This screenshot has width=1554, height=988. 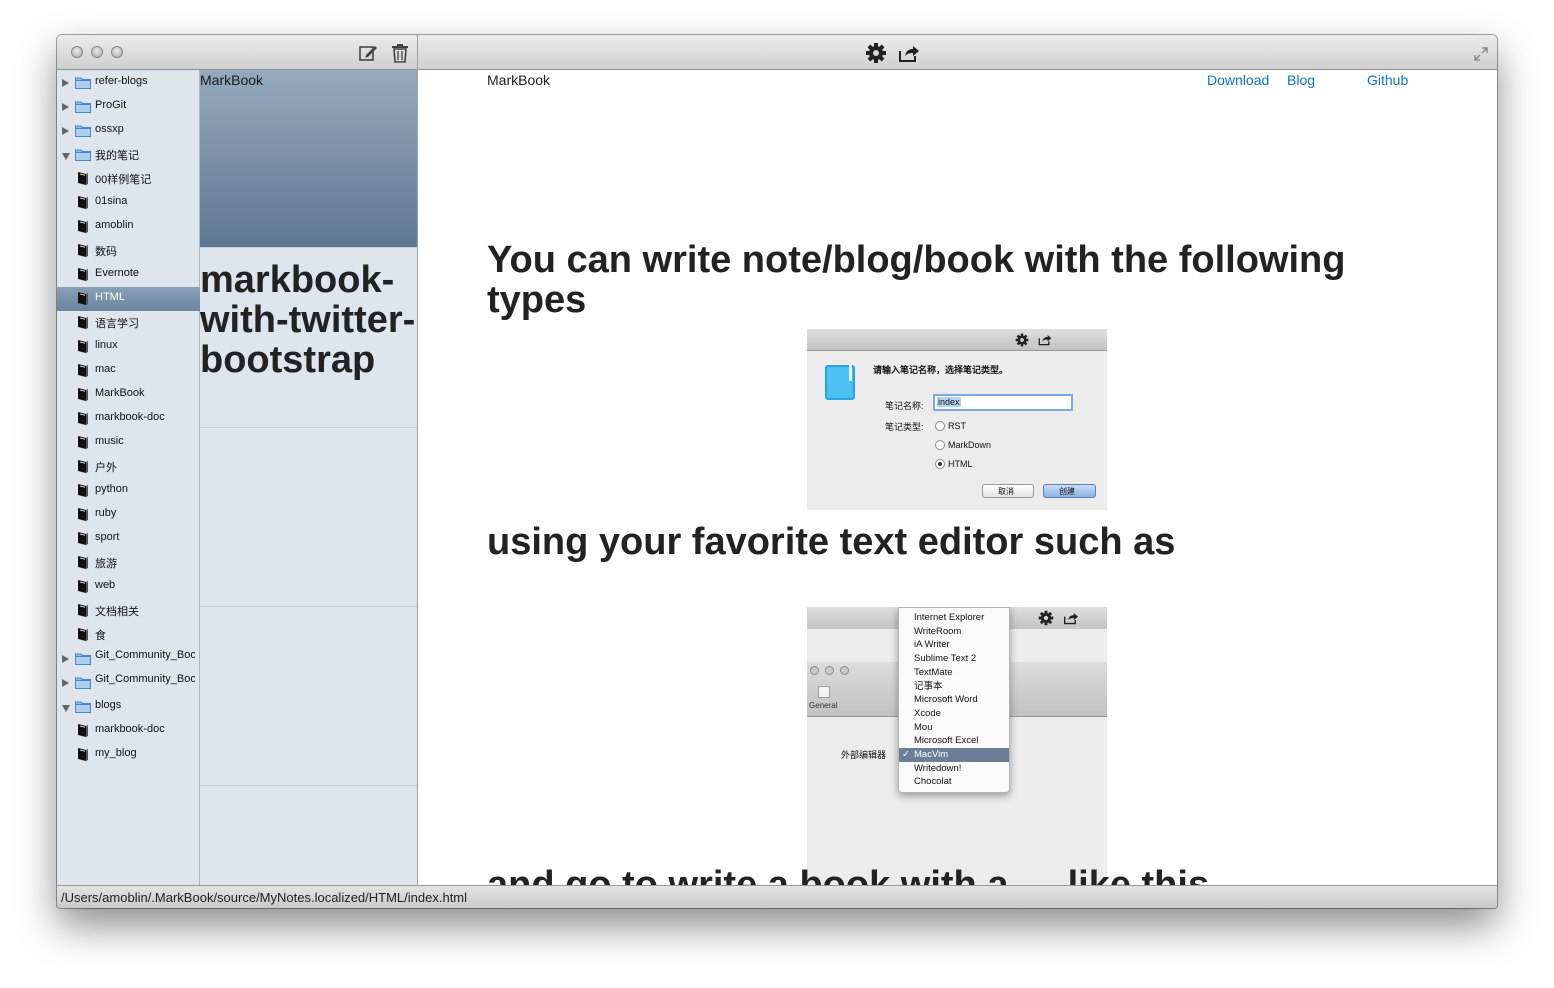 I want to click on editor-menu-item: Internet Explorer, so click(x=954, y=618).